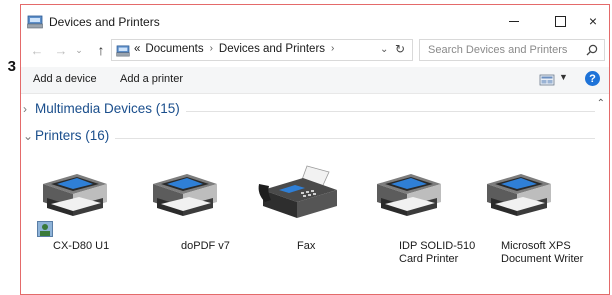 The width and height of the screenshot is (612, 295). What do you see at coordinates (498, 50) in the screenshot?
I see `search-placeholder: Search Devices and Printers` at bounding box center [498, 50].